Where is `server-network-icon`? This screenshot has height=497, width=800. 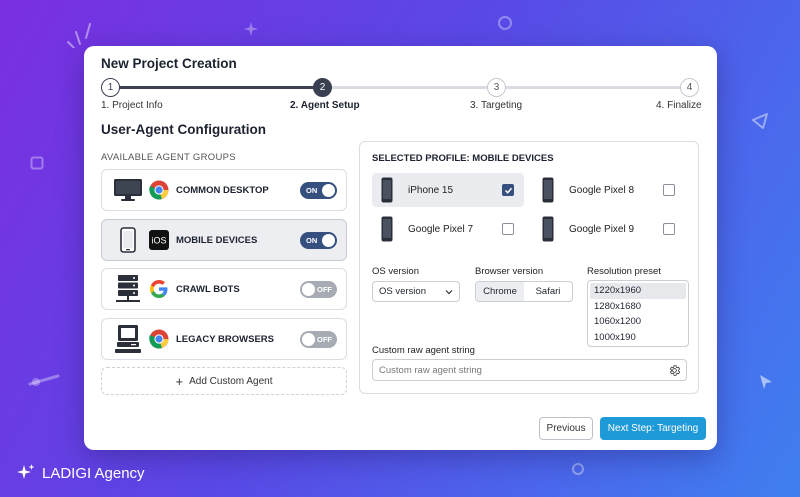 server-network-icon is located at coordinates (128, 289).